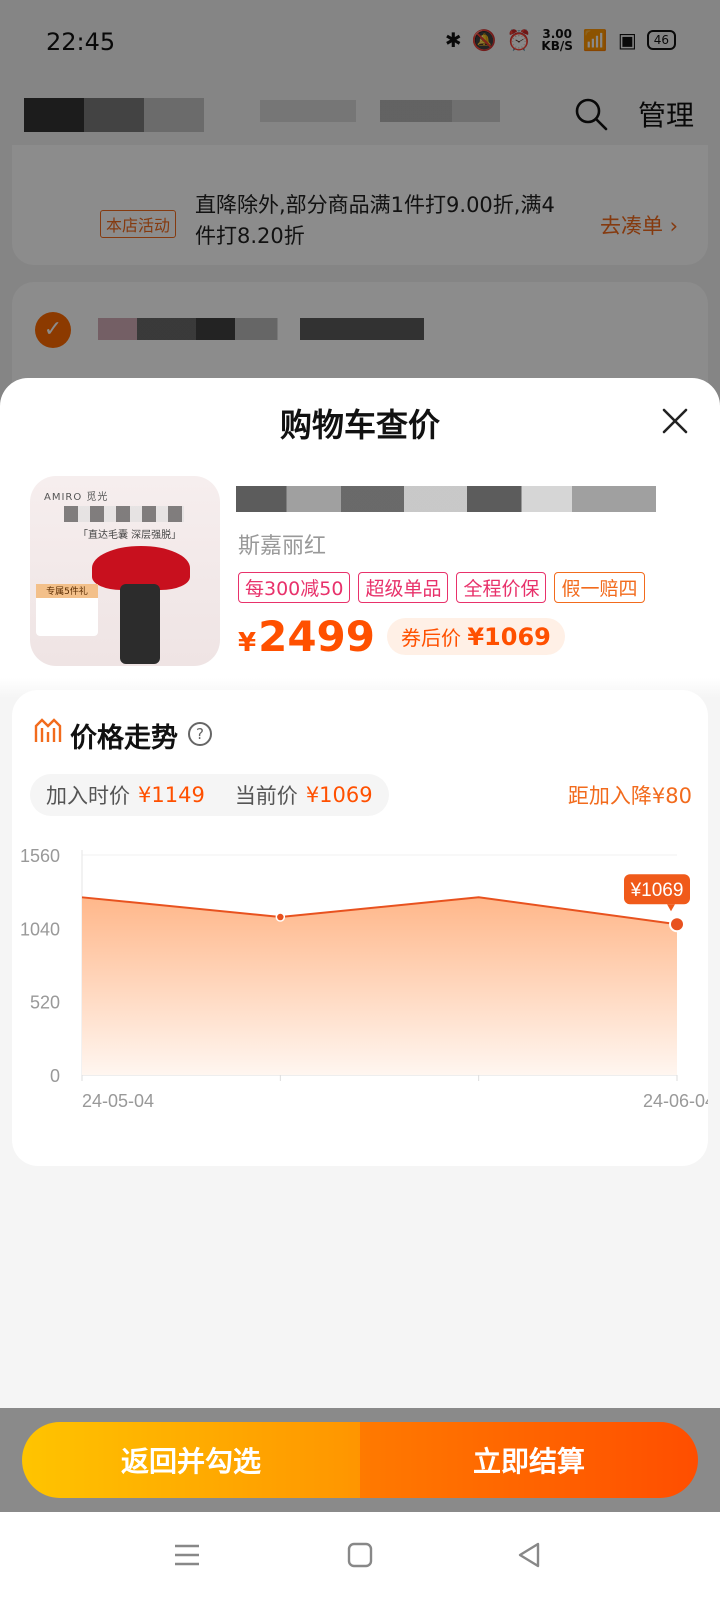 The image size is (720, 1600). What do you see at coordinates (509, 637) in the screenshot?
I see `coupon-price: ¥1069` at bounding box center [509, 637].